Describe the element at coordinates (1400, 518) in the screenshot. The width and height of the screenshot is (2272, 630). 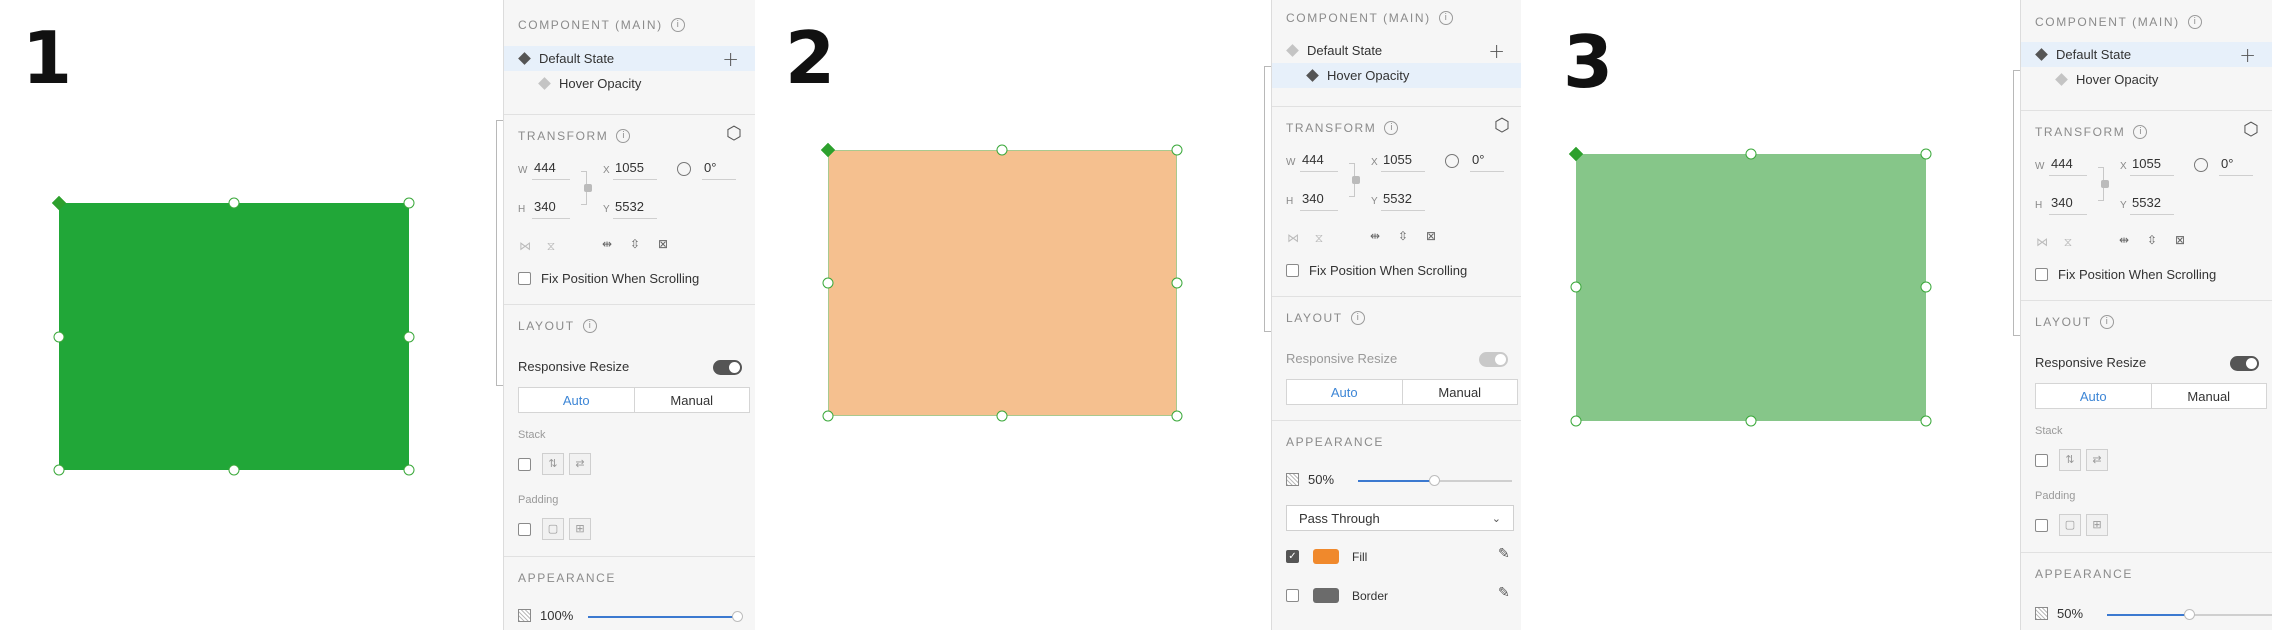
I see `blend-mode-select: Pass Through ⌄` at that location.